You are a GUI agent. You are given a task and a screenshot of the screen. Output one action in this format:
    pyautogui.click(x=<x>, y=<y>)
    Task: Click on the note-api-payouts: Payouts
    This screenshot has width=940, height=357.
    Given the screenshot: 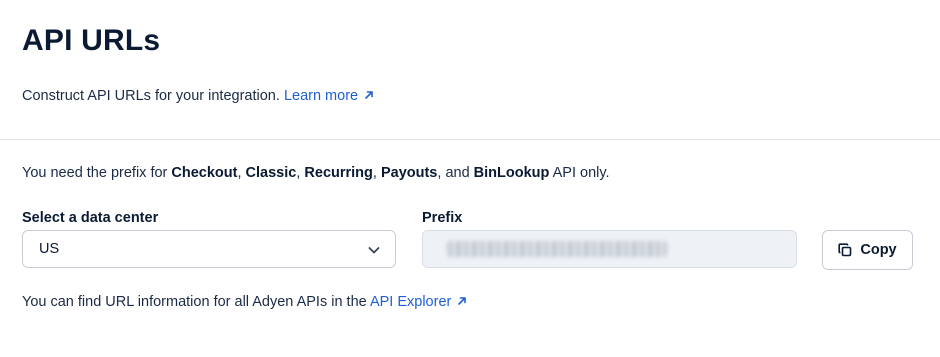 What is the action you would take?
    pyautogui.click(x=409, y=173)
    